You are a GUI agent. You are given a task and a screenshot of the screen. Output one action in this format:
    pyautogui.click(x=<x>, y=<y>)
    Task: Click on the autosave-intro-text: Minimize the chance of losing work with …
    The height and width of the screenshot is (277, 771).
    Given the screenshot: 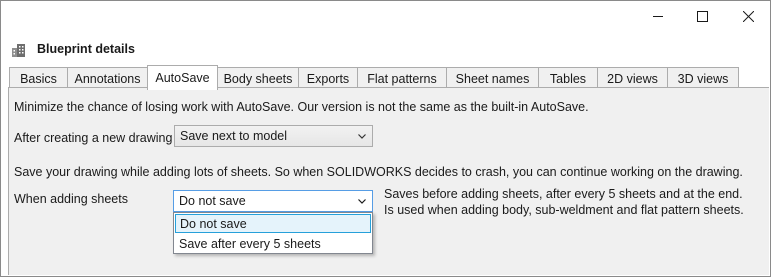 What is the action you would take?
    pyautogui.click(x=301, y=107)
    